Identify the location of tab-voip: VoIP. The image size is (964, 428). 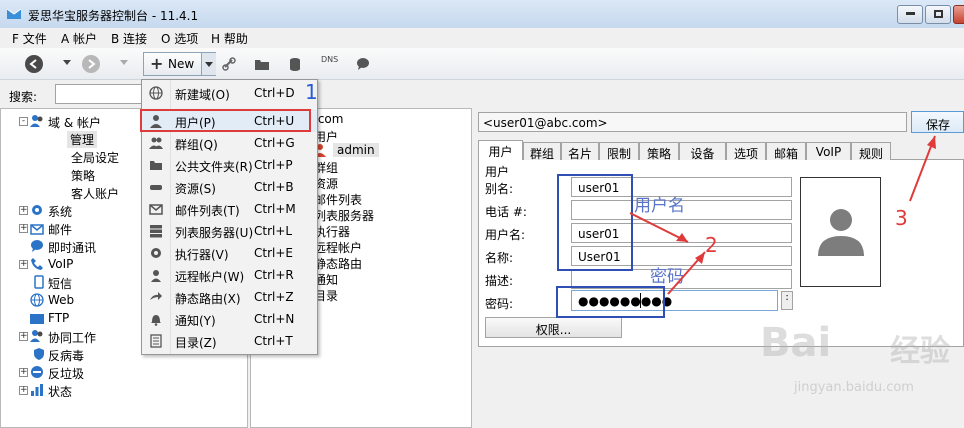
(828, 151).